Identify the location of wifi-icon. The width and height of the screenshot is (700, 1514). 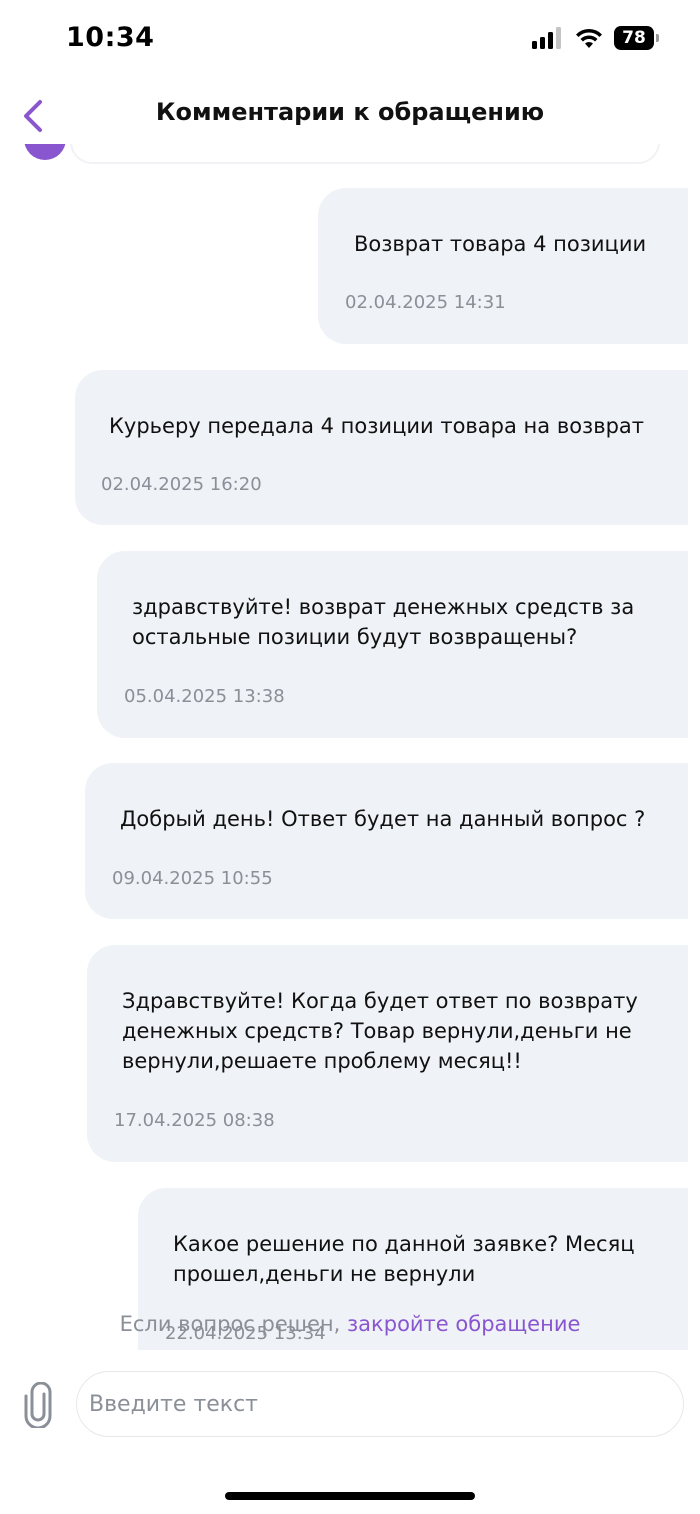
(589, 38).